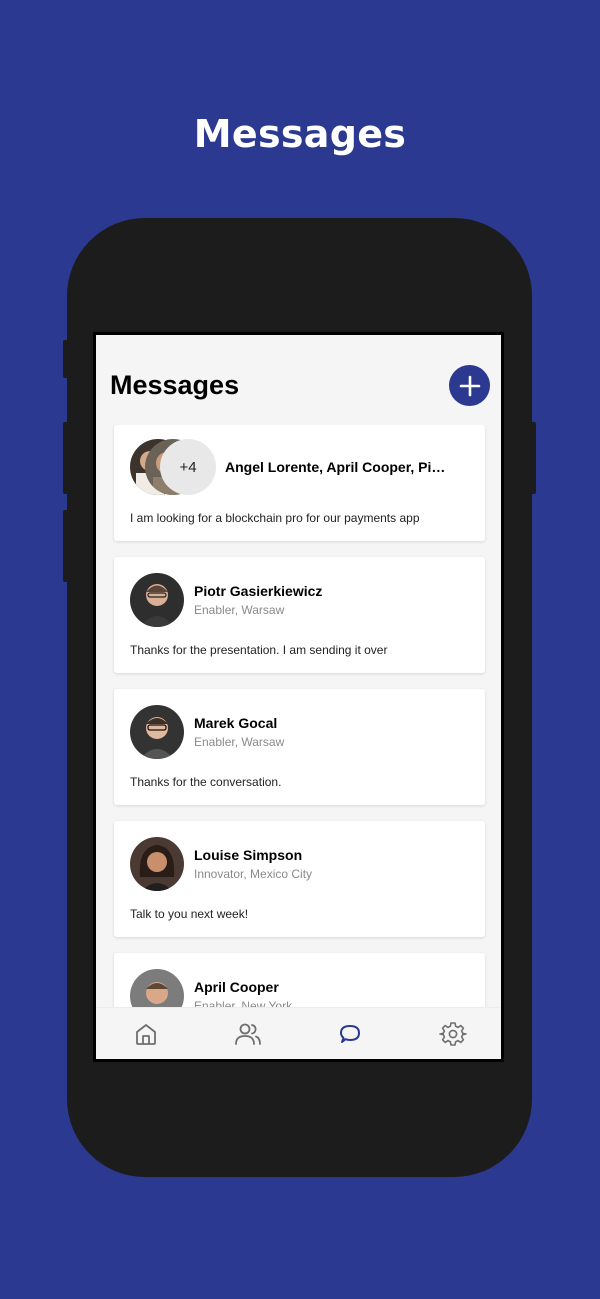 This screenshot has height=1299, width=600. What do you see at coordinates (188, 467) in the screenshot?
I see `more-participants-badge: +4` at bounding box center [188, 467].